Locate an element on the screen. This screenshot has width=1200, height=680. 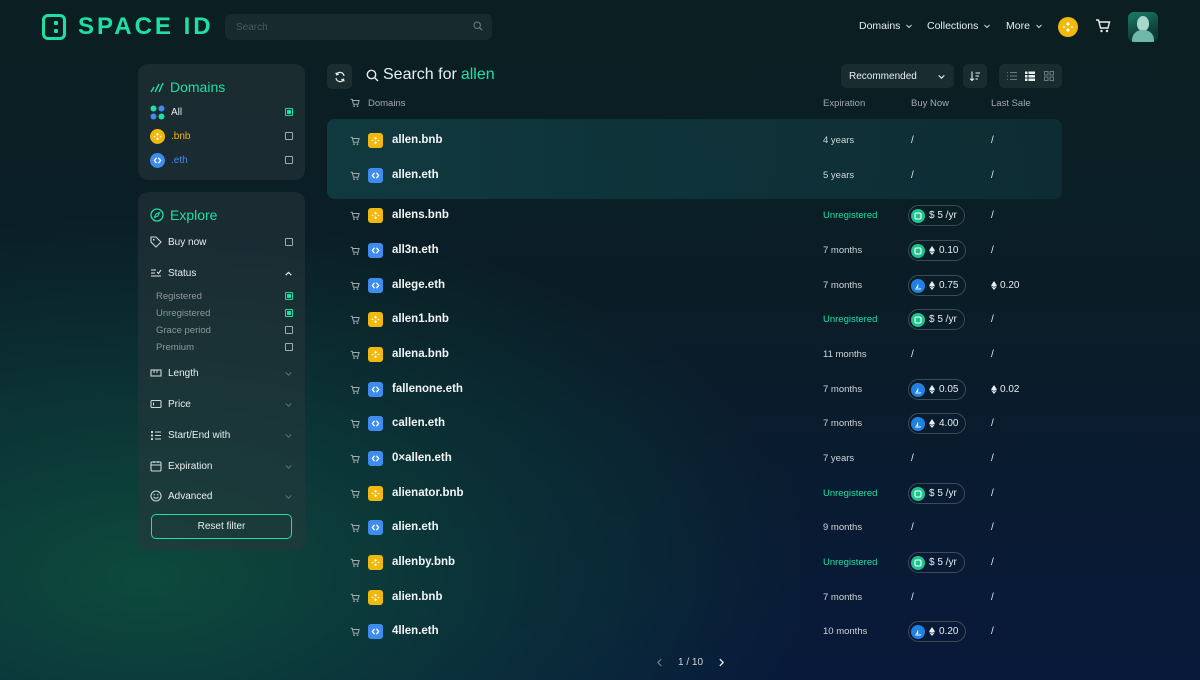
bnb-chain-icon is located at coordinates (1068, 27).